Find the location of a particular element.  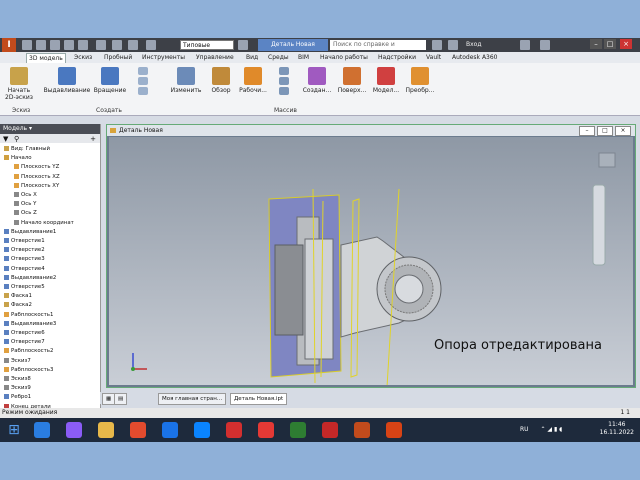

browser-node: Отверстие2 is located at coordinates (24, 250).